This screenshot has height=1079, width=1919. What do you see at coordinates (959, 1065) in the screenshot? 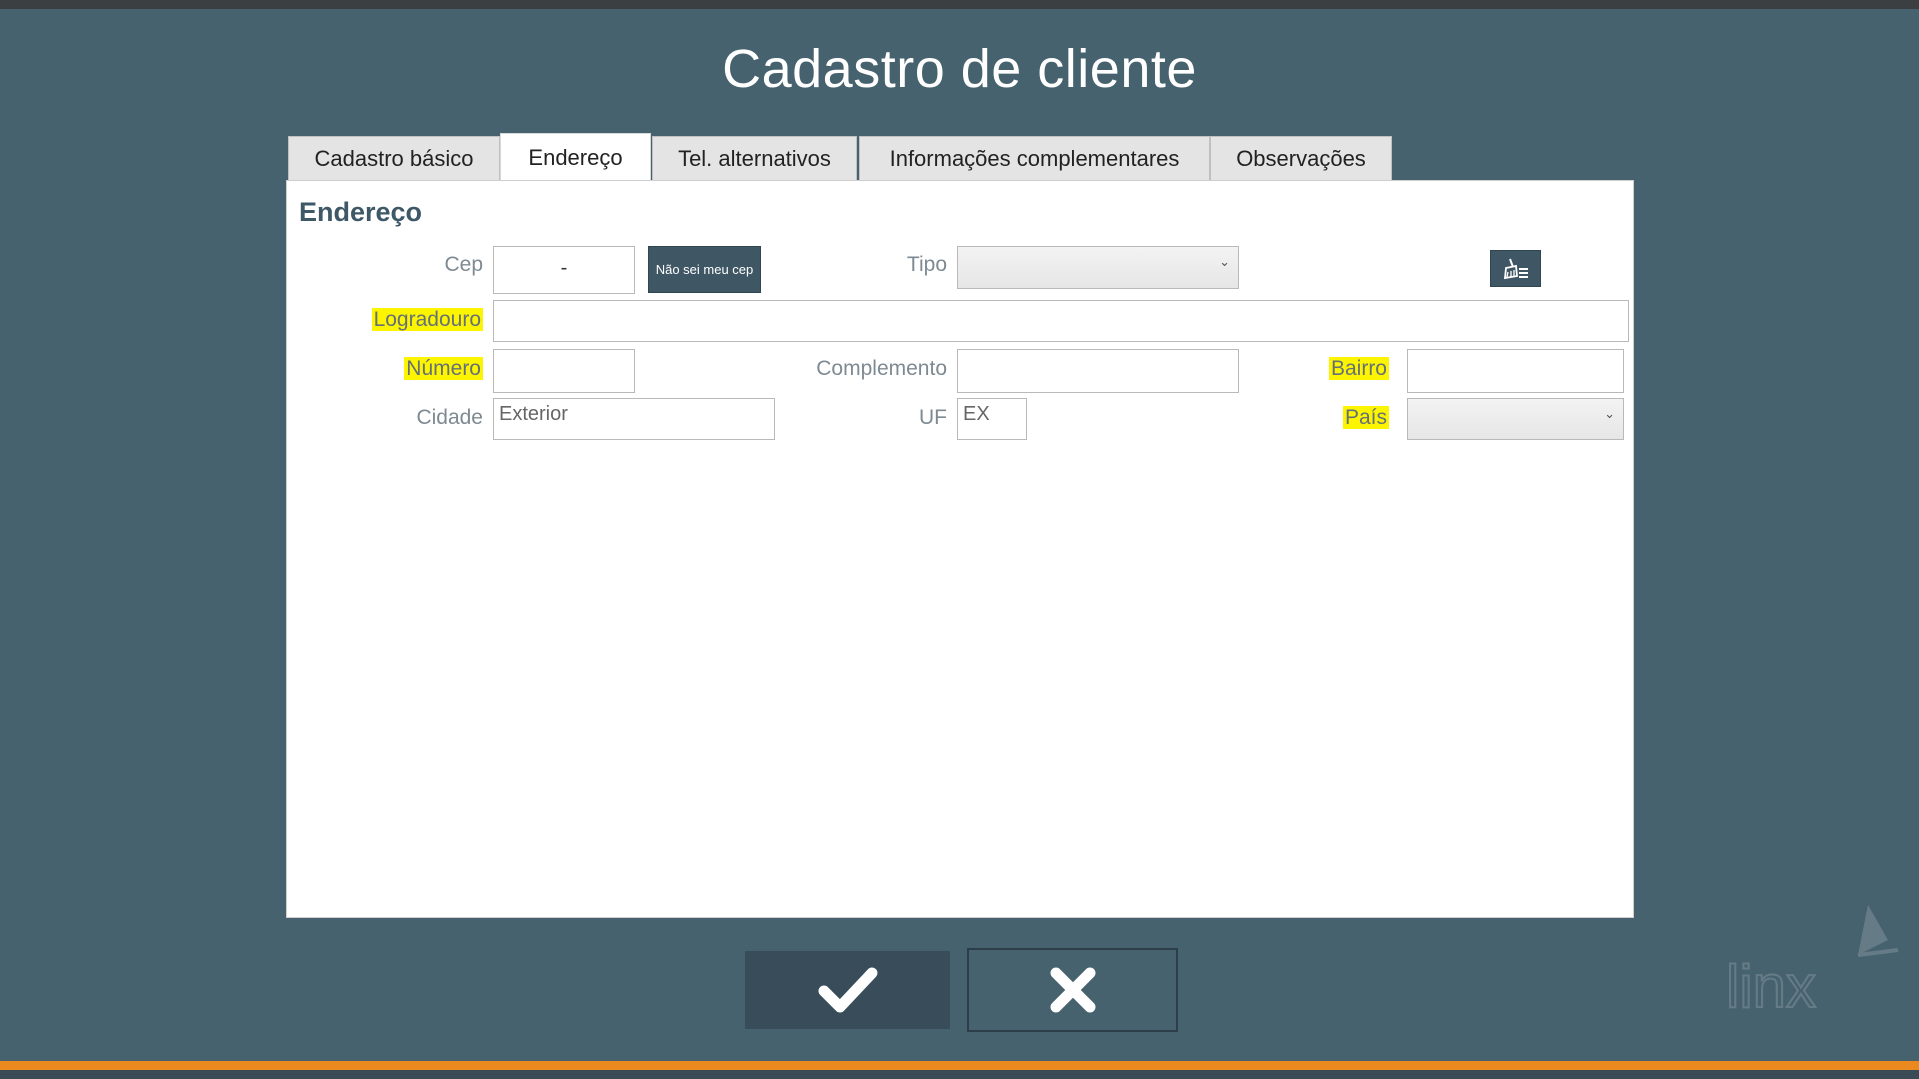
I see `accent-bar` at bounding box center [959, 1065].